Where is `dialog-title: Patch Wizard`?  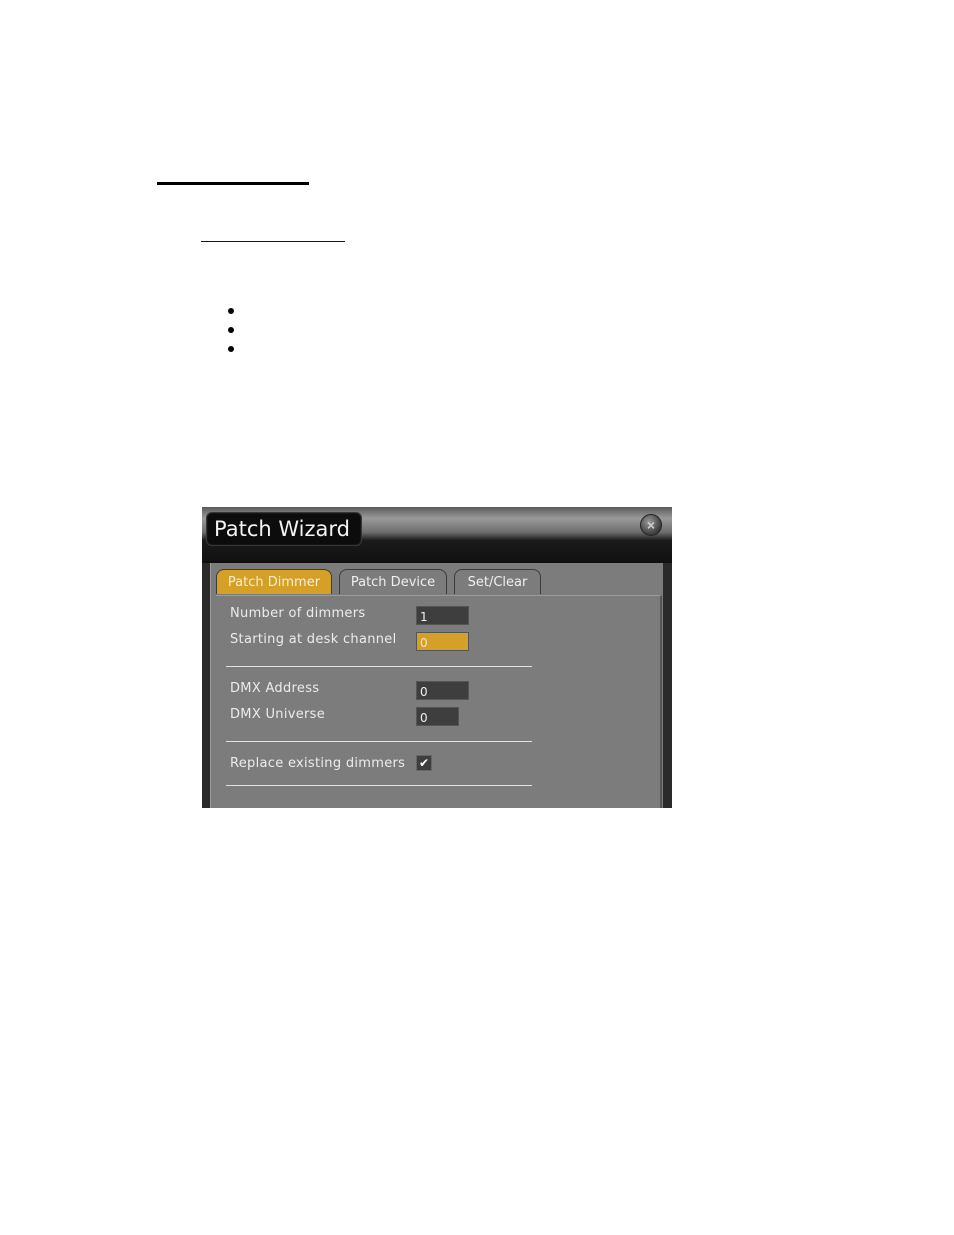
dialog-title: Patch Wizard is located at coordinates (284, 529).